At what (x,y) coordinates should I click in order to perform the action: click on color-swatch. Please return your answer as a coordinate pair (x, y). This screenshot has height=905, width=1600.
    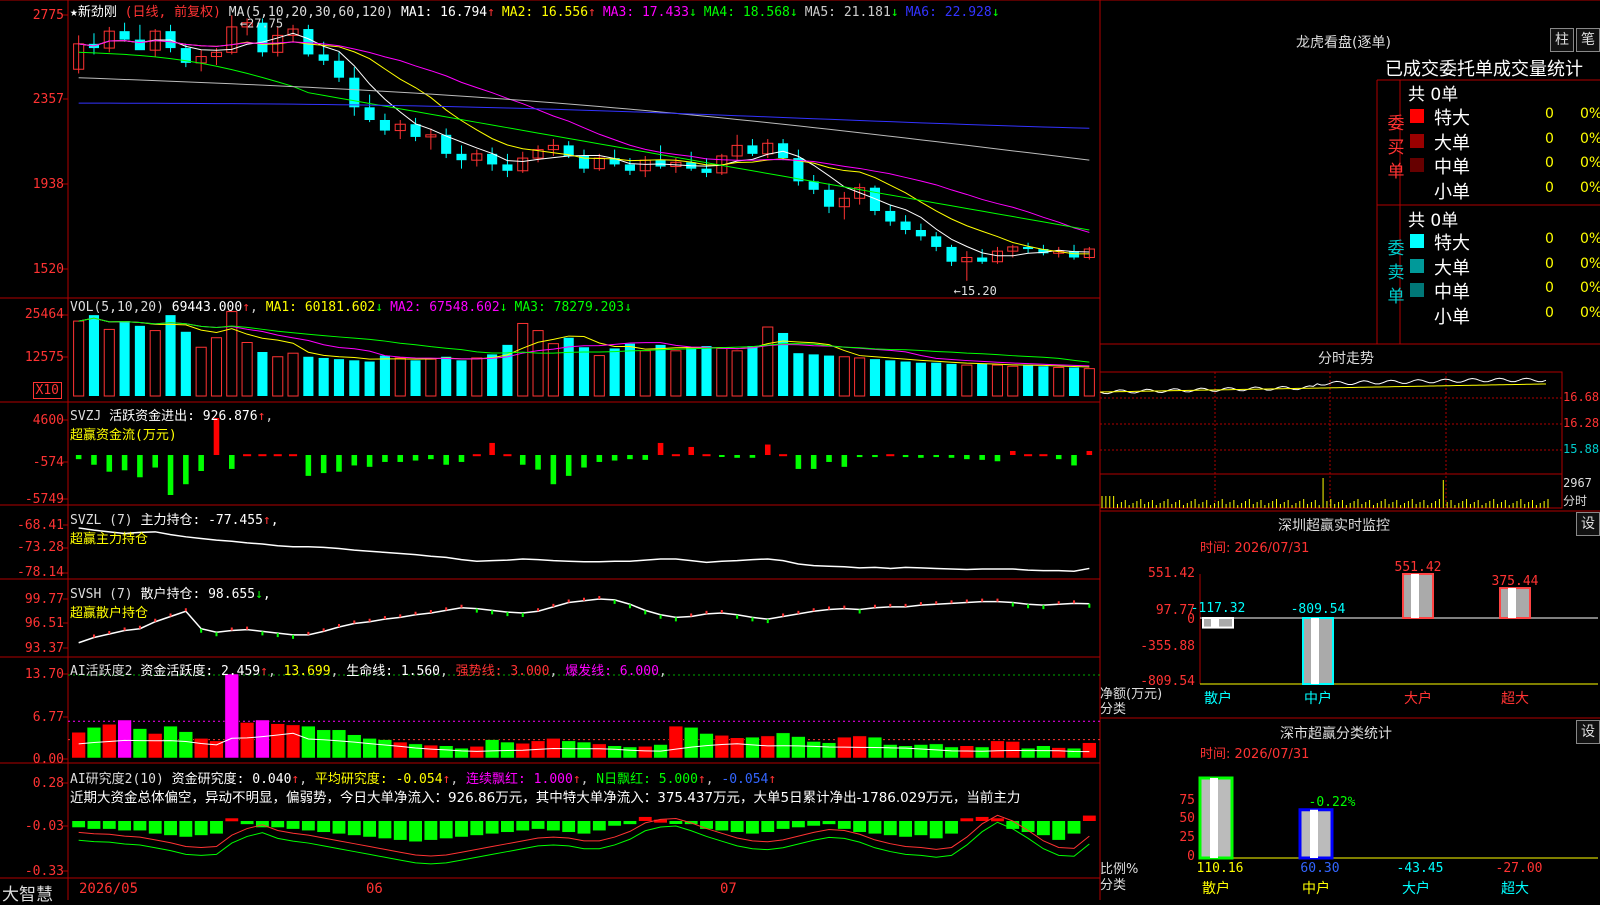
    Looking at the image, I should click on (1417, 140).